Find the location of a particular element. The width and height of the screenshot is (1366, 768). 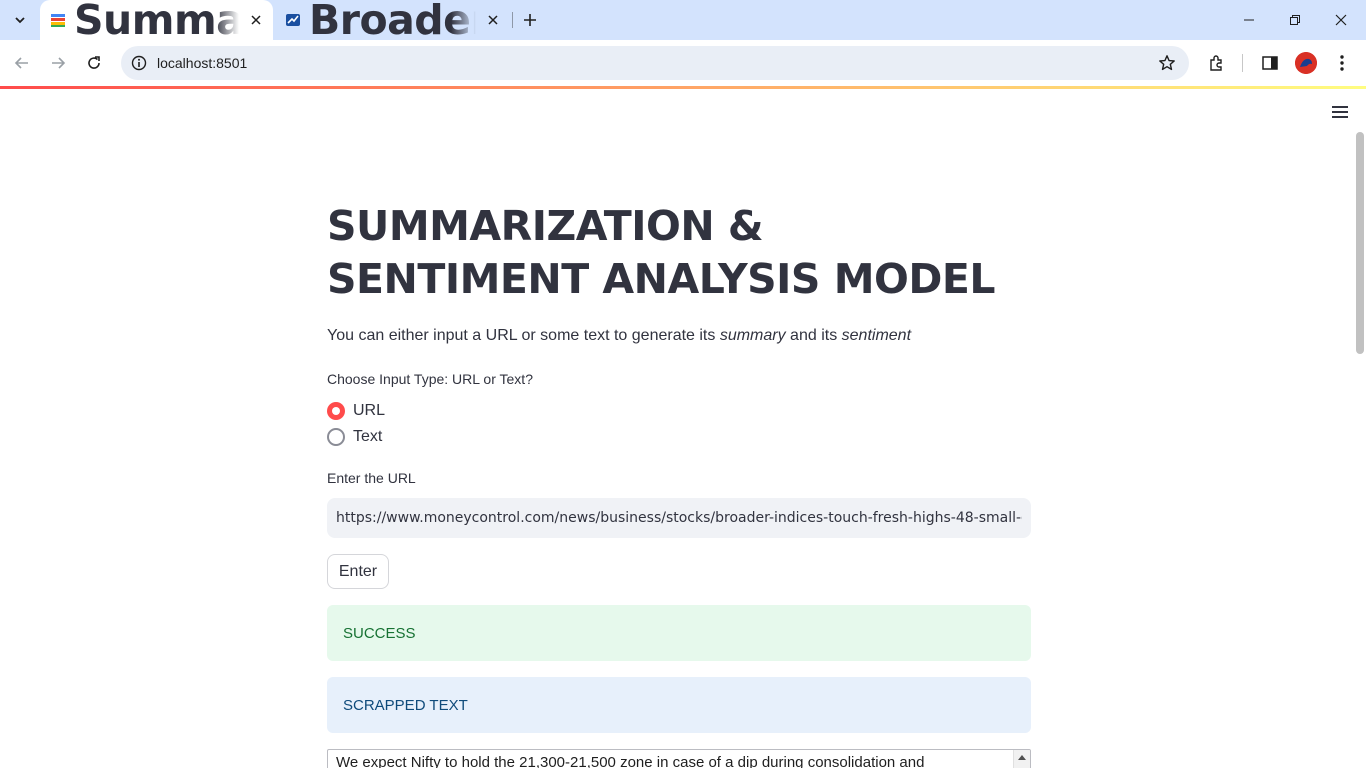

url-label: Enter the URL is located at coordinates (371, 478).